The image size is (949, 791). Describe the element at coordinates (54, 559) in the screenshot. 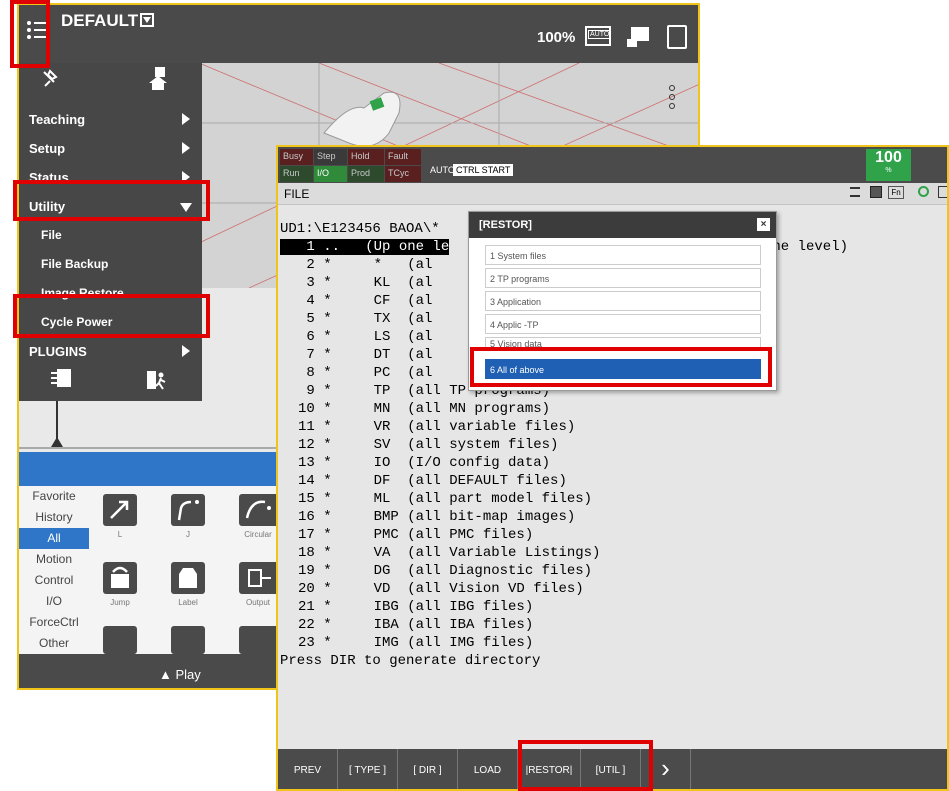

I see `category-motion: Motion` at that location.